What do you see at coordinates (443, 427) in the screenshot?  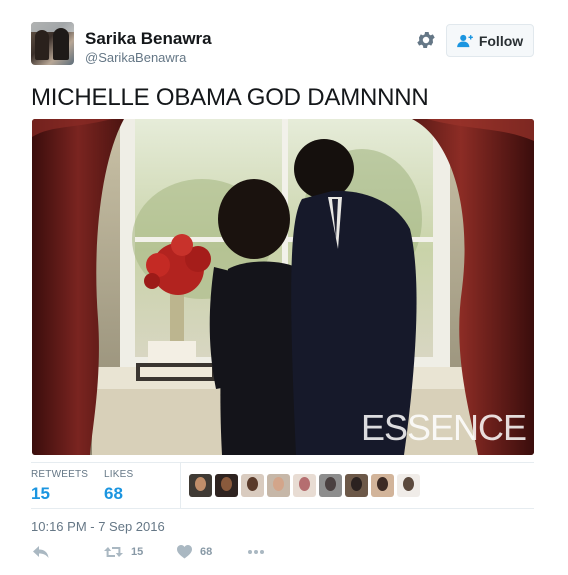 I see `essence-watermark: ESSENCE` at bounding box center [443, 427].